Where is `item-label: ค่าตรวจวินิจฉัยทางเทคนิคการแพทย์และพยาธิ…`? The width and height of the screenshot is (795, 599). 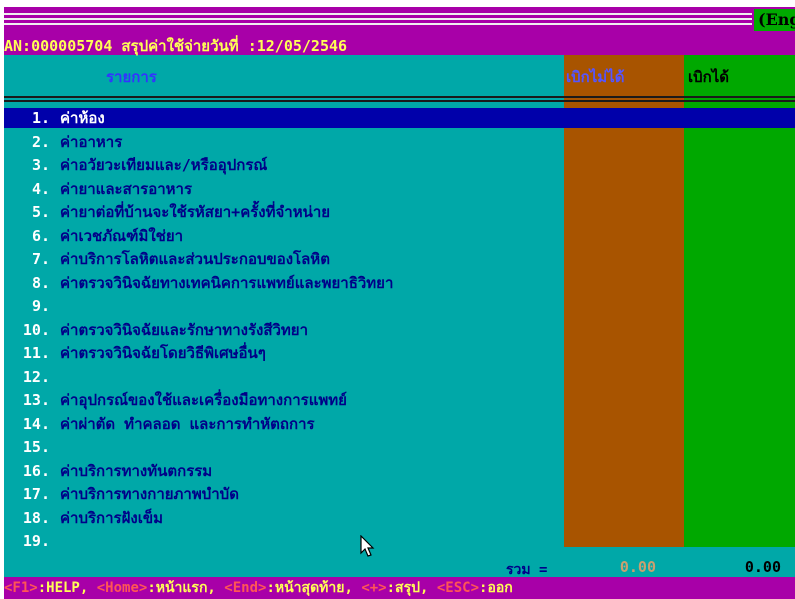
item-label: ค่าตรวจวินิจฉัยทางเทคนิคการแพทย์และพยาธิ… is located at coordinates (227, 282).